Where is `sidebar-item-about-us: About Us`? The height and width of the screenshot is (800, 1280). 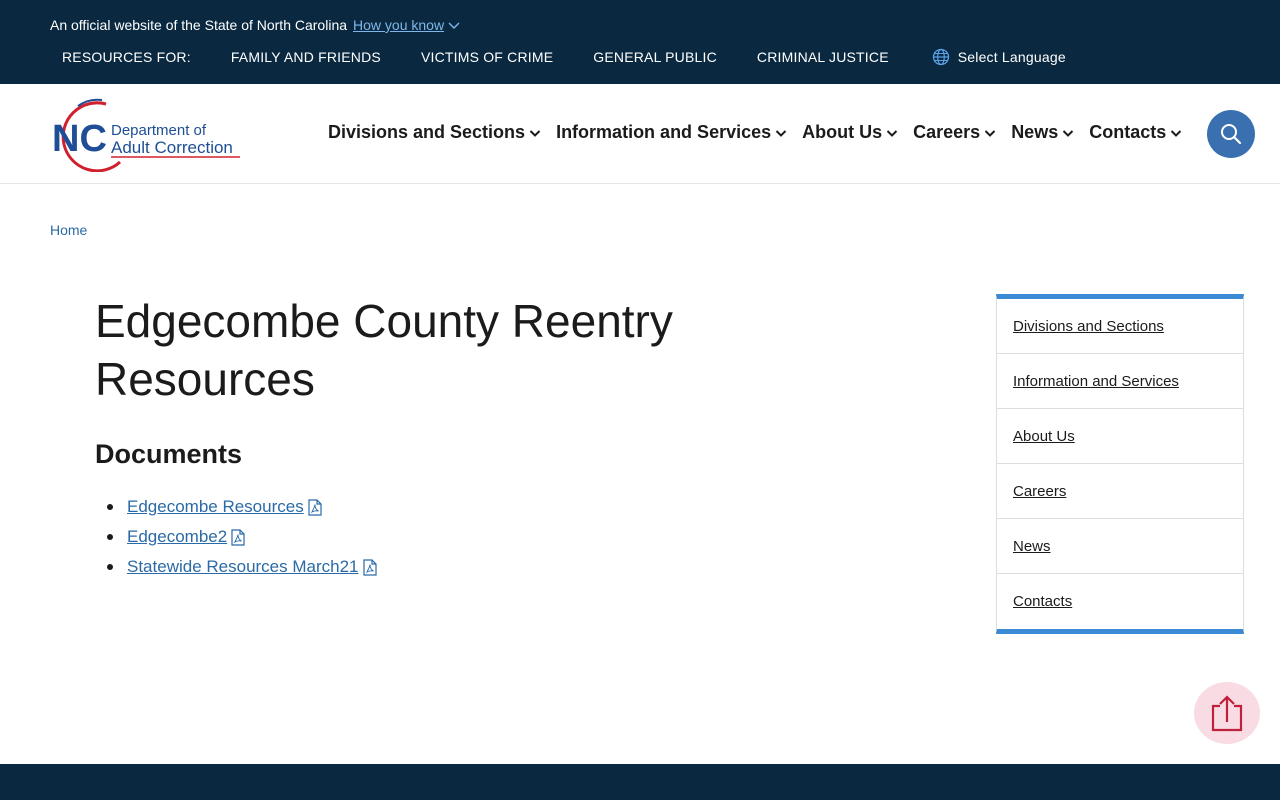
sidebar-item-about-us: About Us is located at coordinates (1120, 436).